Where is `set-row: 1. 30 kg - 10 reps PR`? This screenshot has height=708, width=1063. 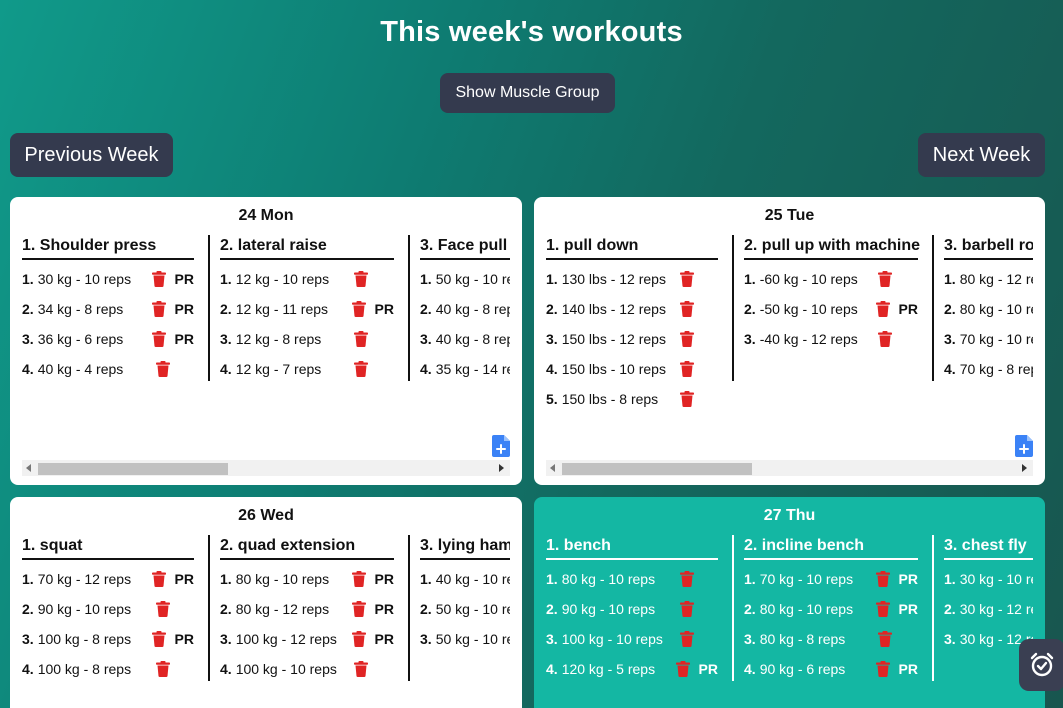 set-row: 1. 30 kg - 10 reps PR is located at coordinates (108, 279).